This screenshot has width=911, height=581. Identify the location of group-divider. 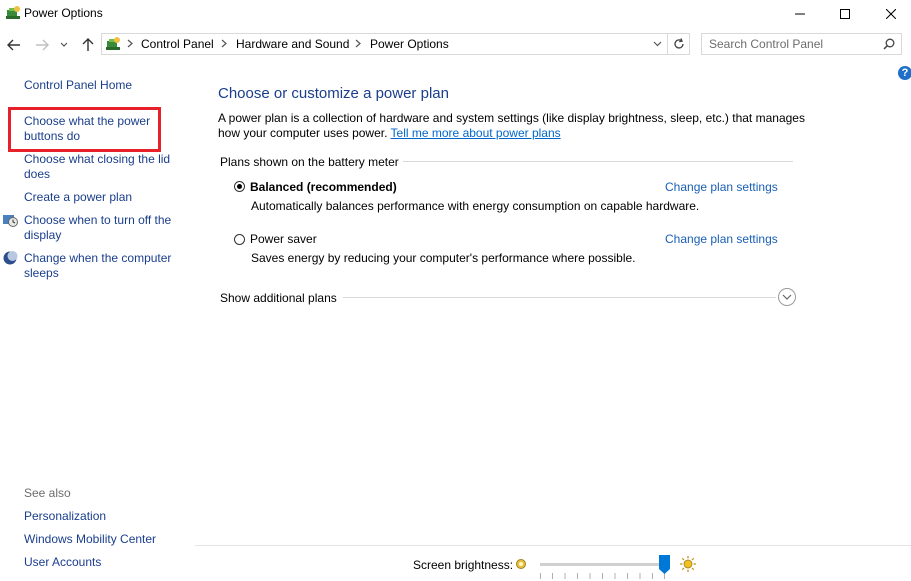
(598, 161).